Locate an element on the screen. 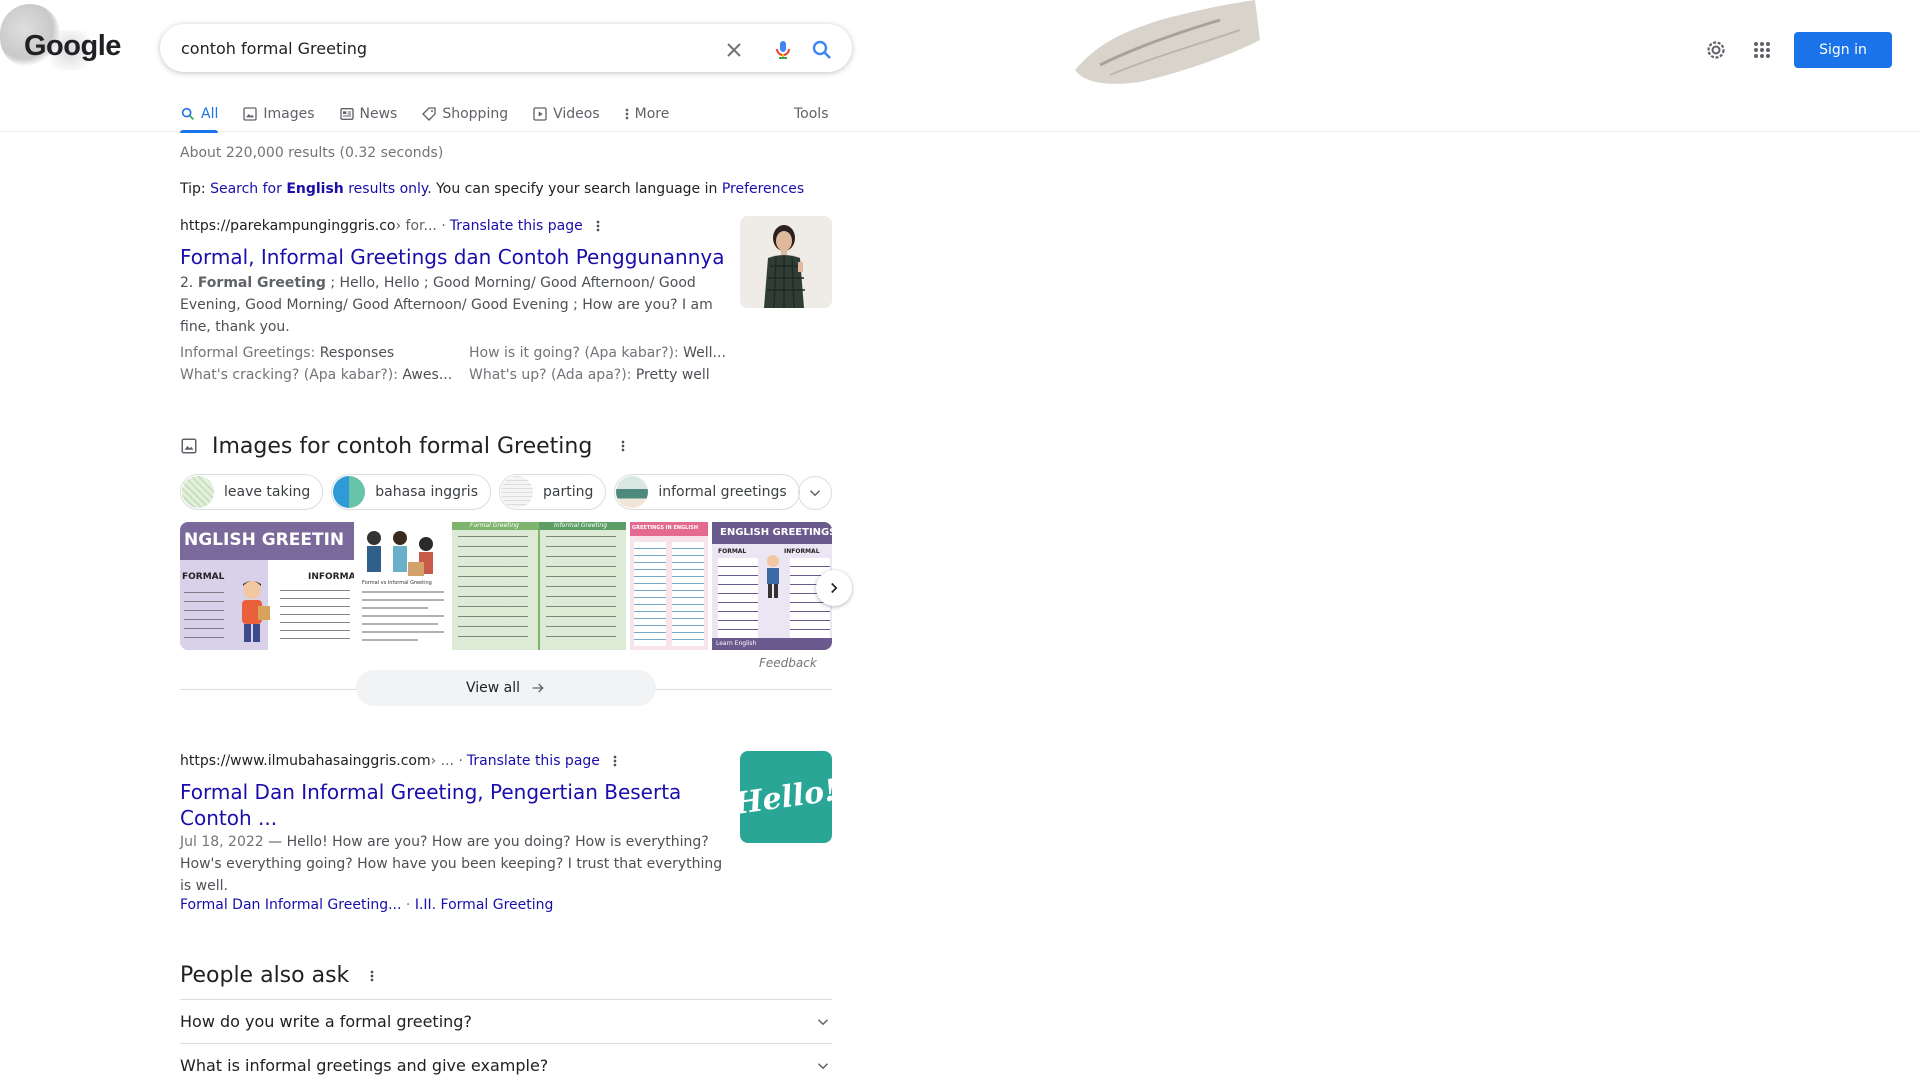 This screenshot has width=1920, height=1080. tab-label: All is located at coordinates (210, 114).